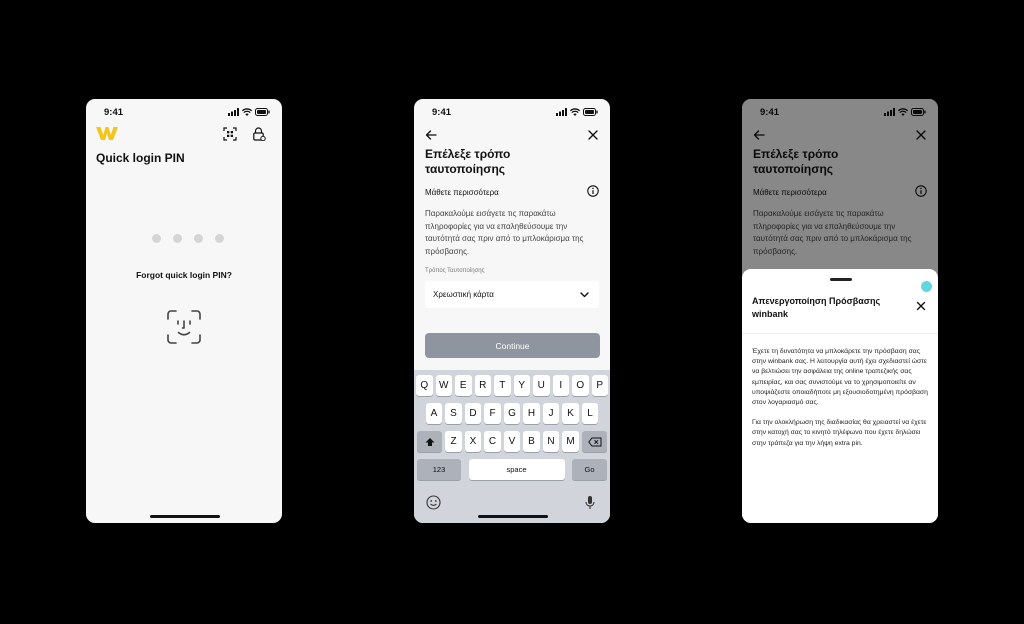 Image resolution: width=1024 pixels, height=624 pixels. I want to click on sheet-grabber, so click(841, 279).